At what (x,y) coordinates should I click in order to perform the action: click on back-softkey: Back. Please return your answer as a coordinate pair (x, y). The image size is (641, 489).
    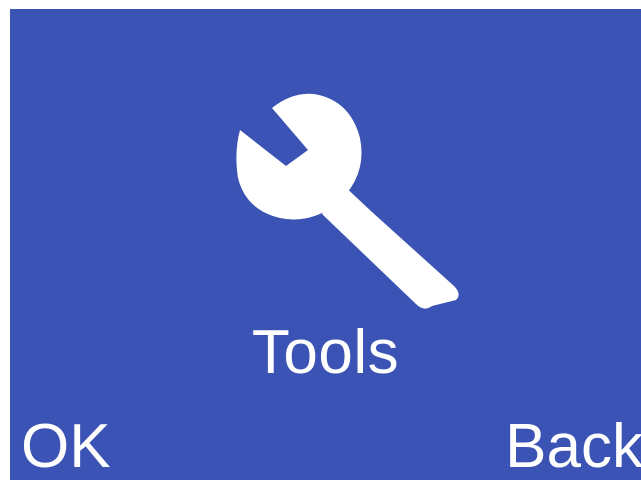
    Looking at the image, I should click on (573, 445).